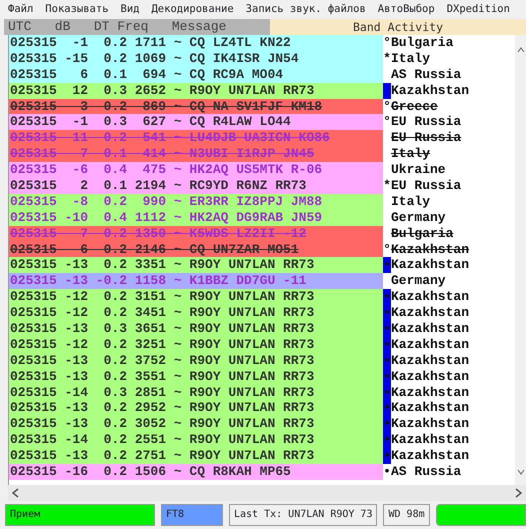 This screenshot has width=526, height=529. I want to click on scroll-up-icon, so click(521, 50).